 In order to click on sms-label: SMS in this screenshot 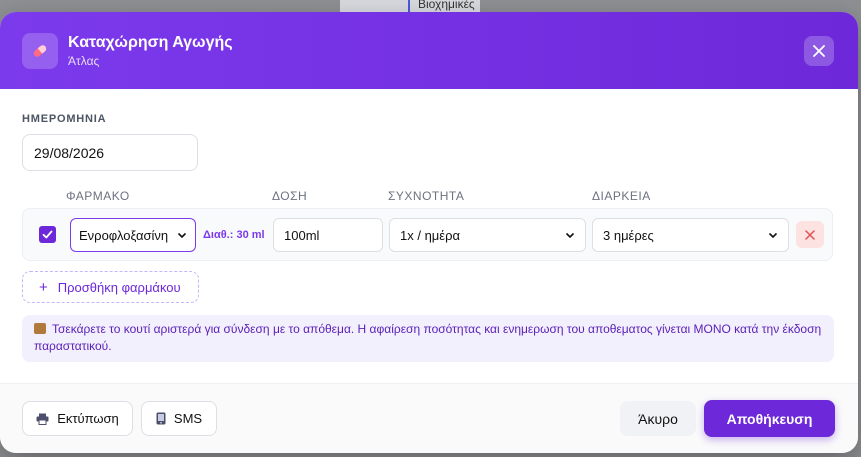, I will do `click(188, 418)`.